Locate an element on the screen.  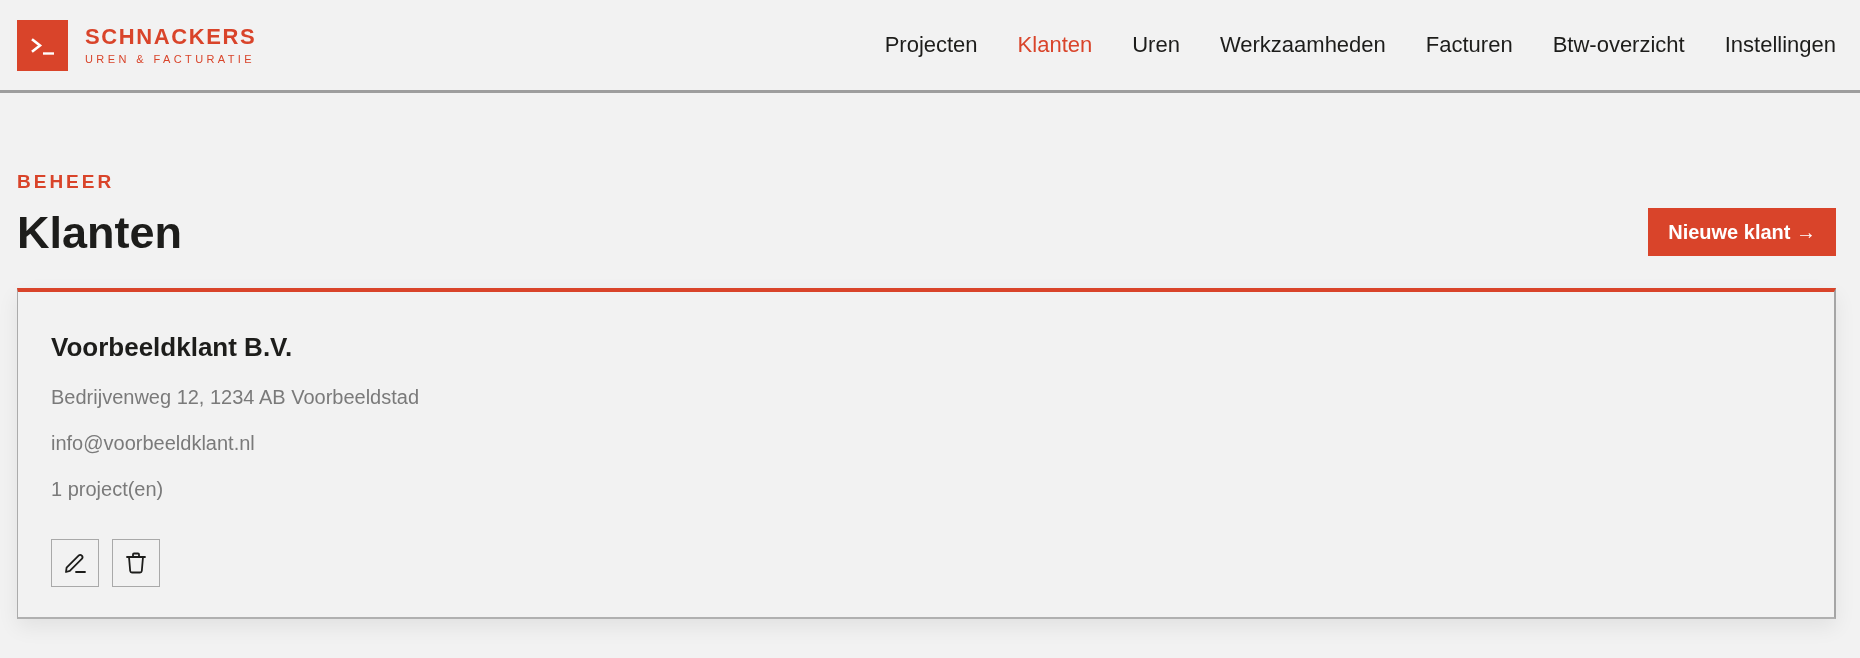
pencil-icon is located at coordinates (75, 563).